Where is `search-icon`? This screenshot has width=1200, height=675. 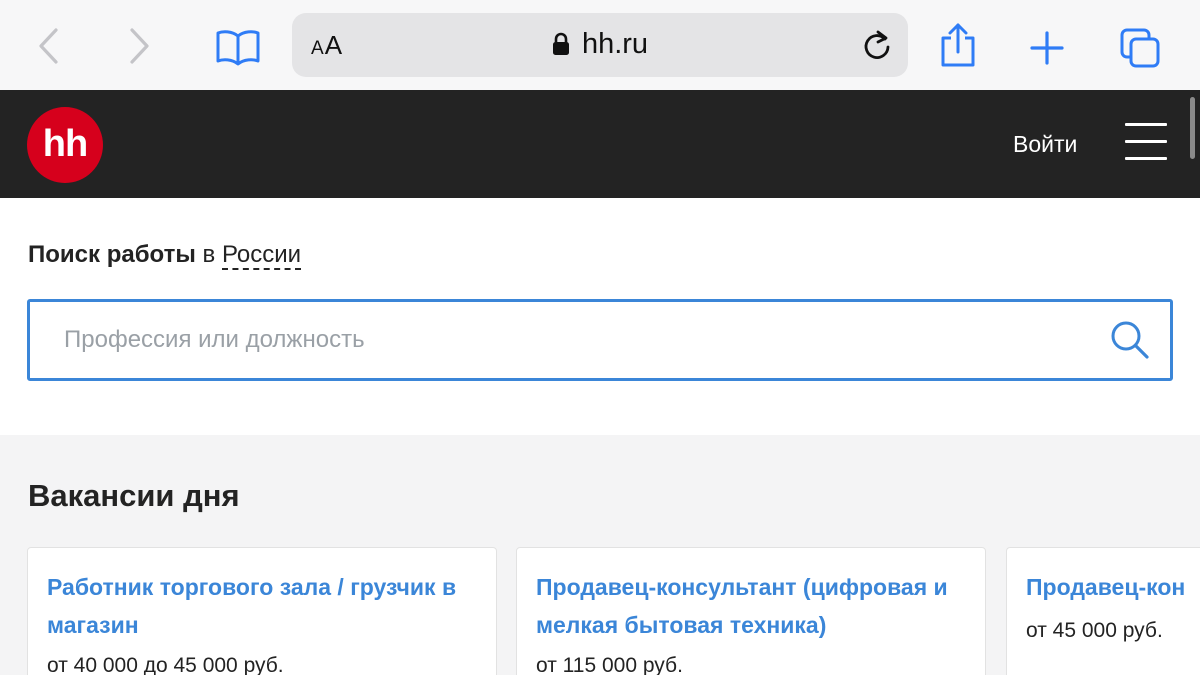
search-icon is located at coordinates (1130, 340).